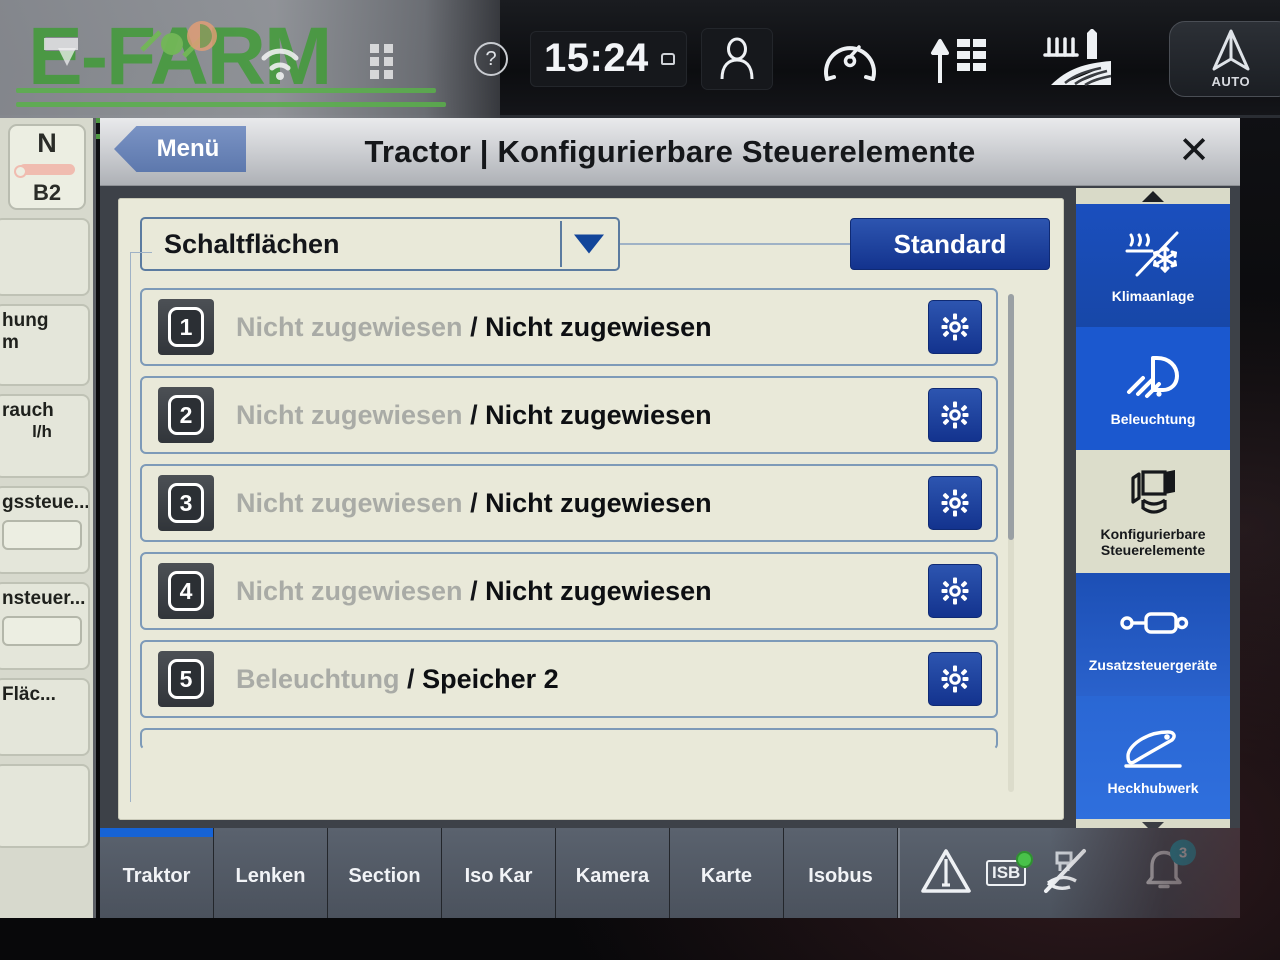 Image resolution: width=1280 pixels, height=960 pixels. I want to click on close-icon: ✕, so click(1194, 151).